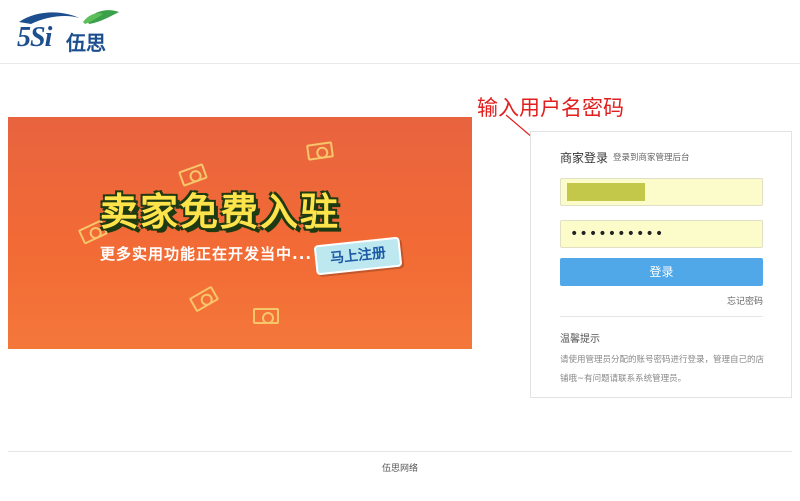  What do you see at coordinates (651, 158) in the screenshot?
I see `login-subtitle: 登录到商家管理后台` at bounding box center [651, 158].